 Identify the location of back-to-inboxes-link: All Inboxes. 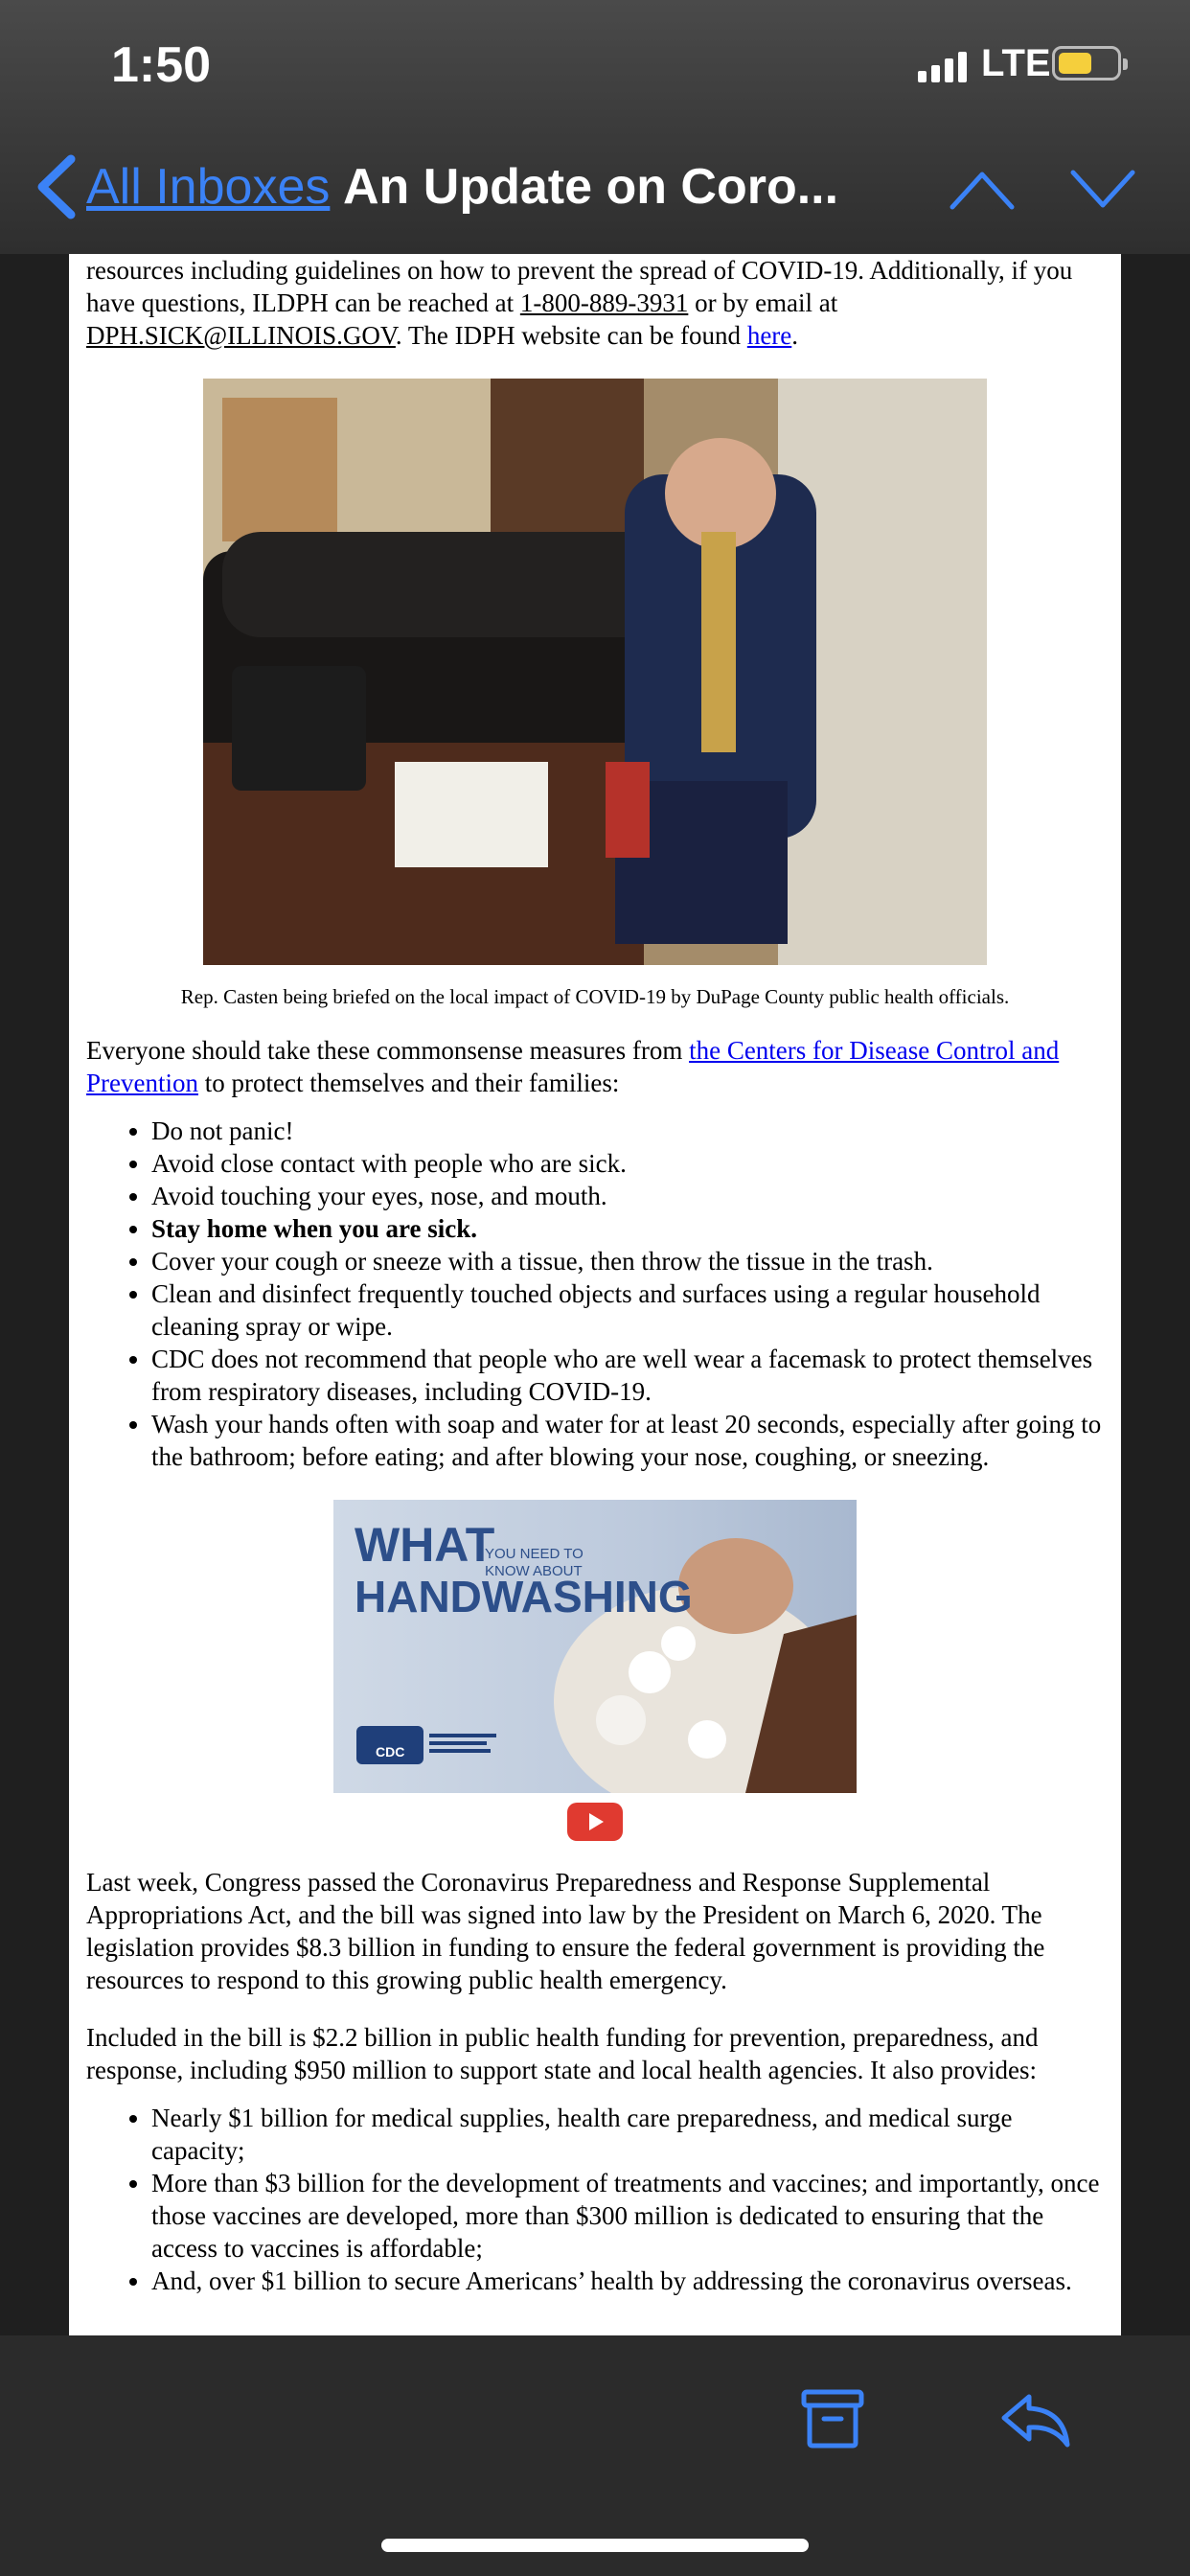
(208, 187).